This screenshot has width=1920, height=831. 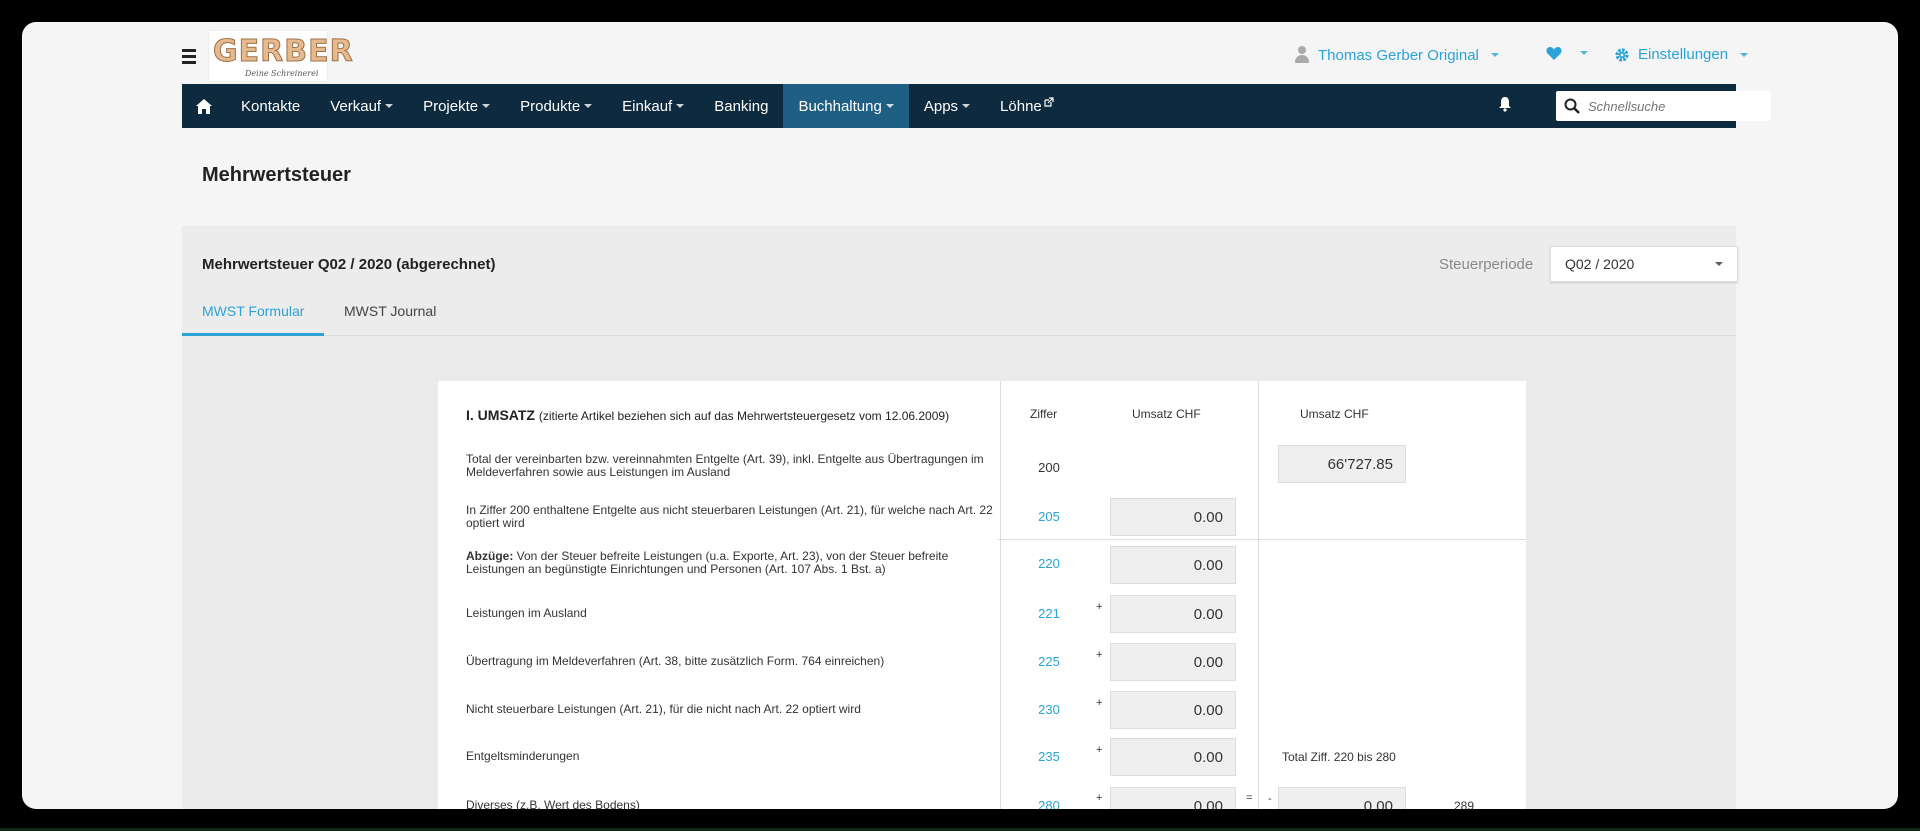 What do you see at coordinates (282, 73) in the screenshot?
I see `logo-tagline: Deine Schreinerei` at bounding box center [282, 73].